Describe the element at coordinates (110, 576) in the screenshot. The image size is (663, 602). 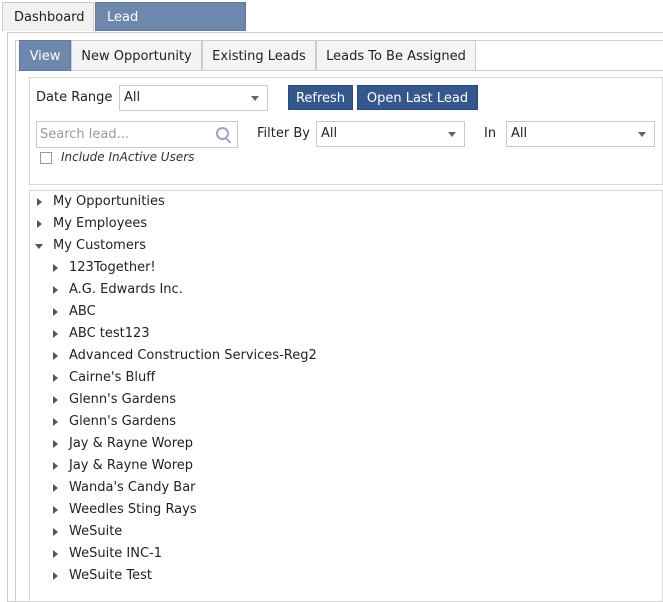
I see `tree-node-customer: WeSuite Test` at that location.